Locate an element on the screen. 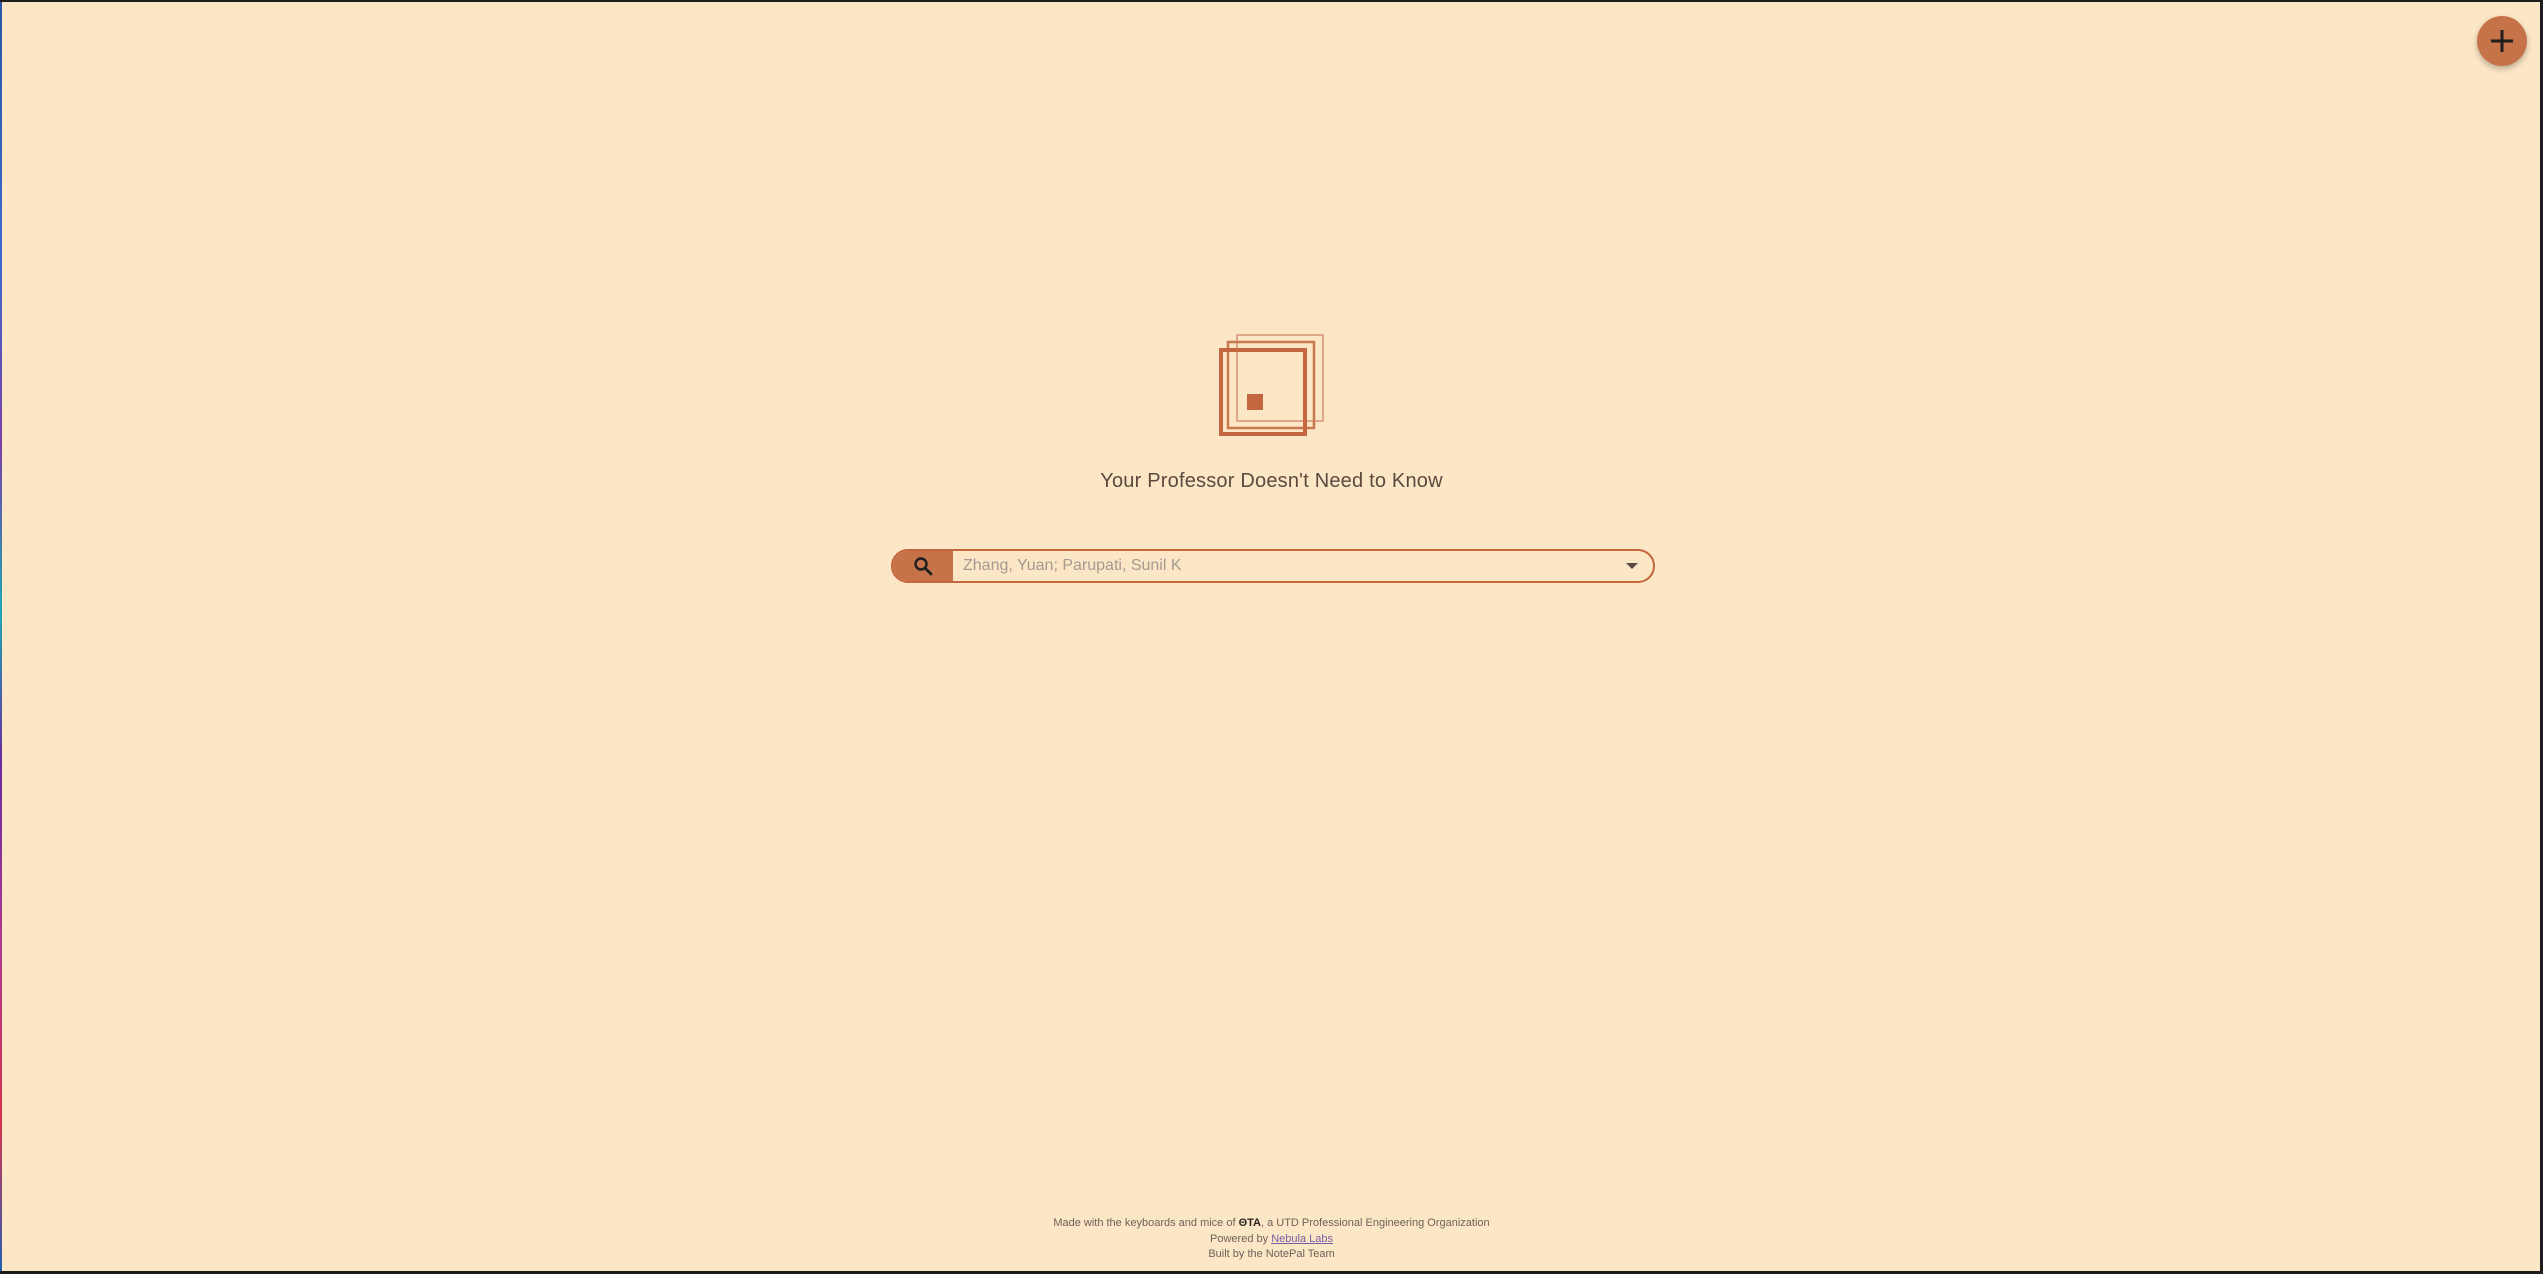 The width and height of the screenshot is (2543, 1274). dropdown-toggle is located at coordinates (1632, 566).